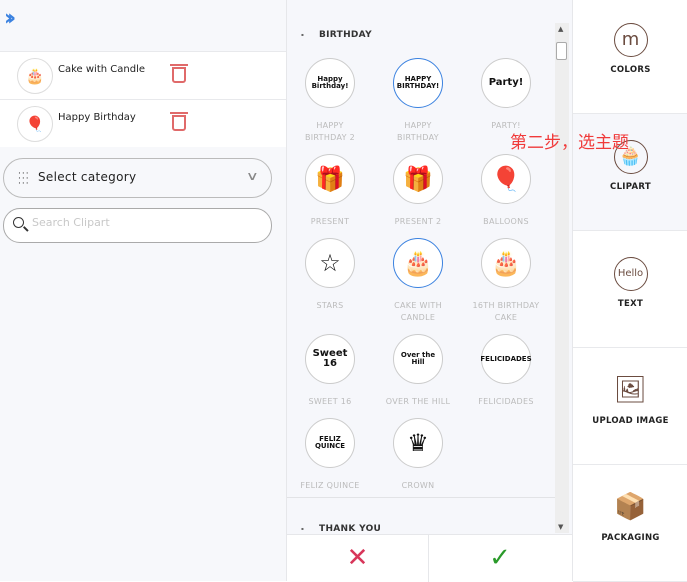 The image size is (687, 582). Describe the element at coordinates (418, 221) in the screenshot. I see `clipart-label: PRESENT 2` at that location.